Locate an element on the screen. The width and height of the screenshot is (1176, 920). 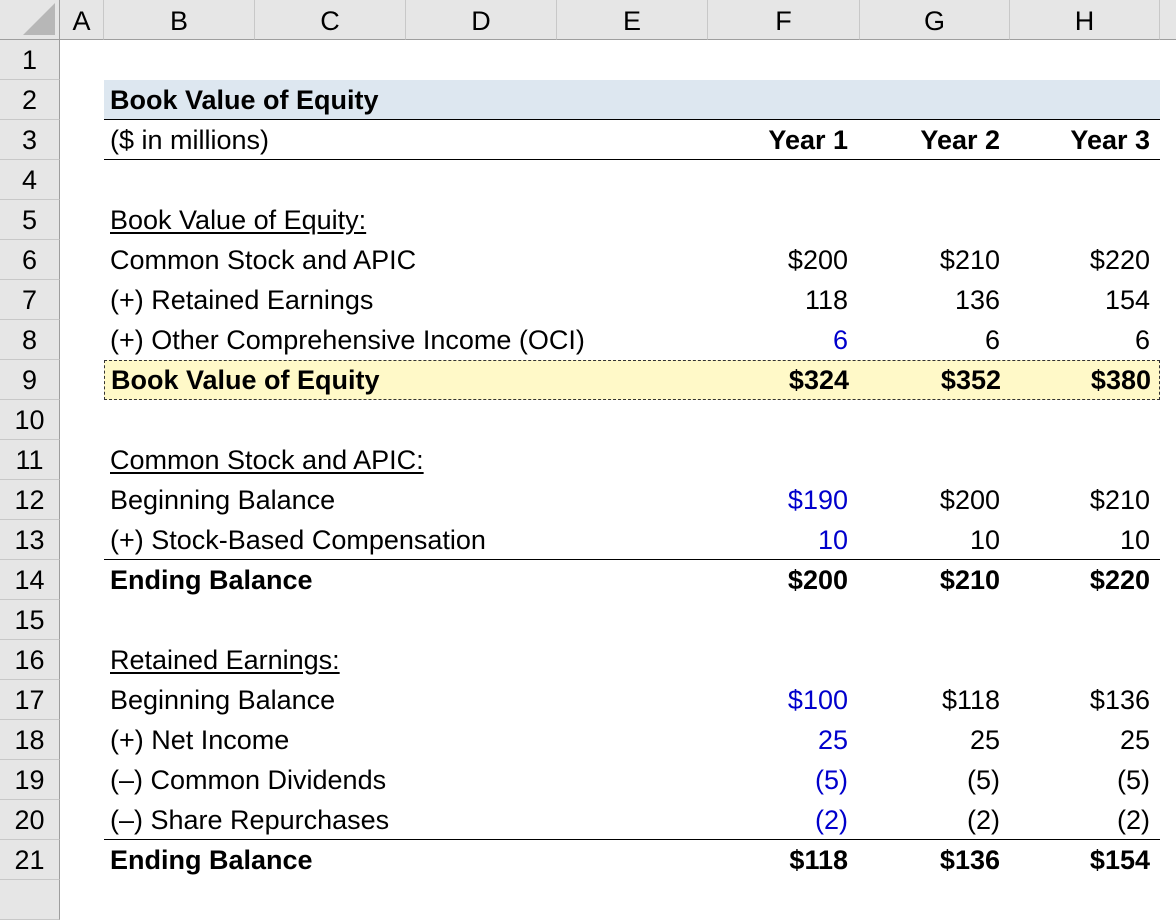
value-cell: 154 is located at coordinates (1080, 300).